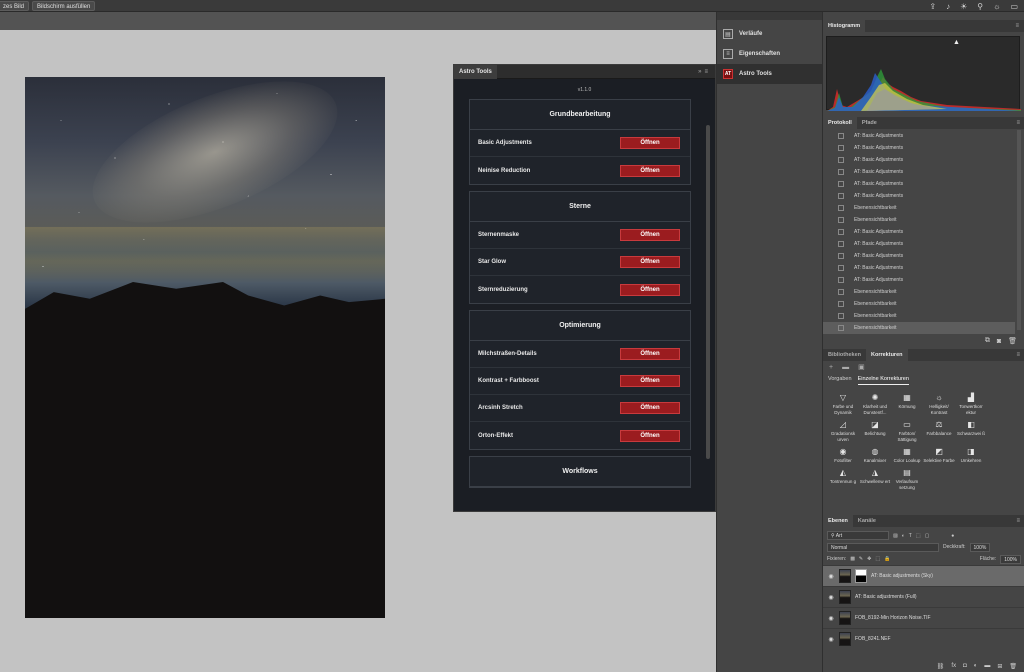  I want to click on lock-move-icon: ✥, so click(869, 559).